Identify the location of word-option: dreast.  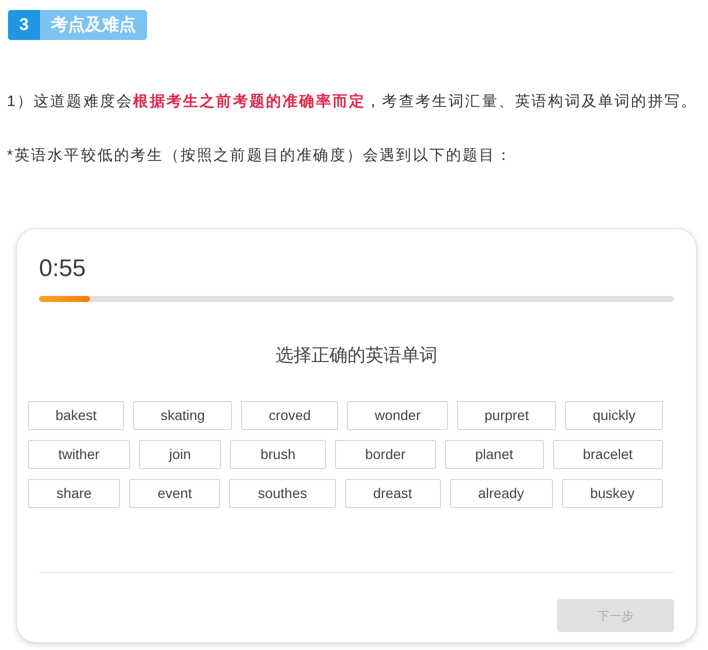
(392, 493).